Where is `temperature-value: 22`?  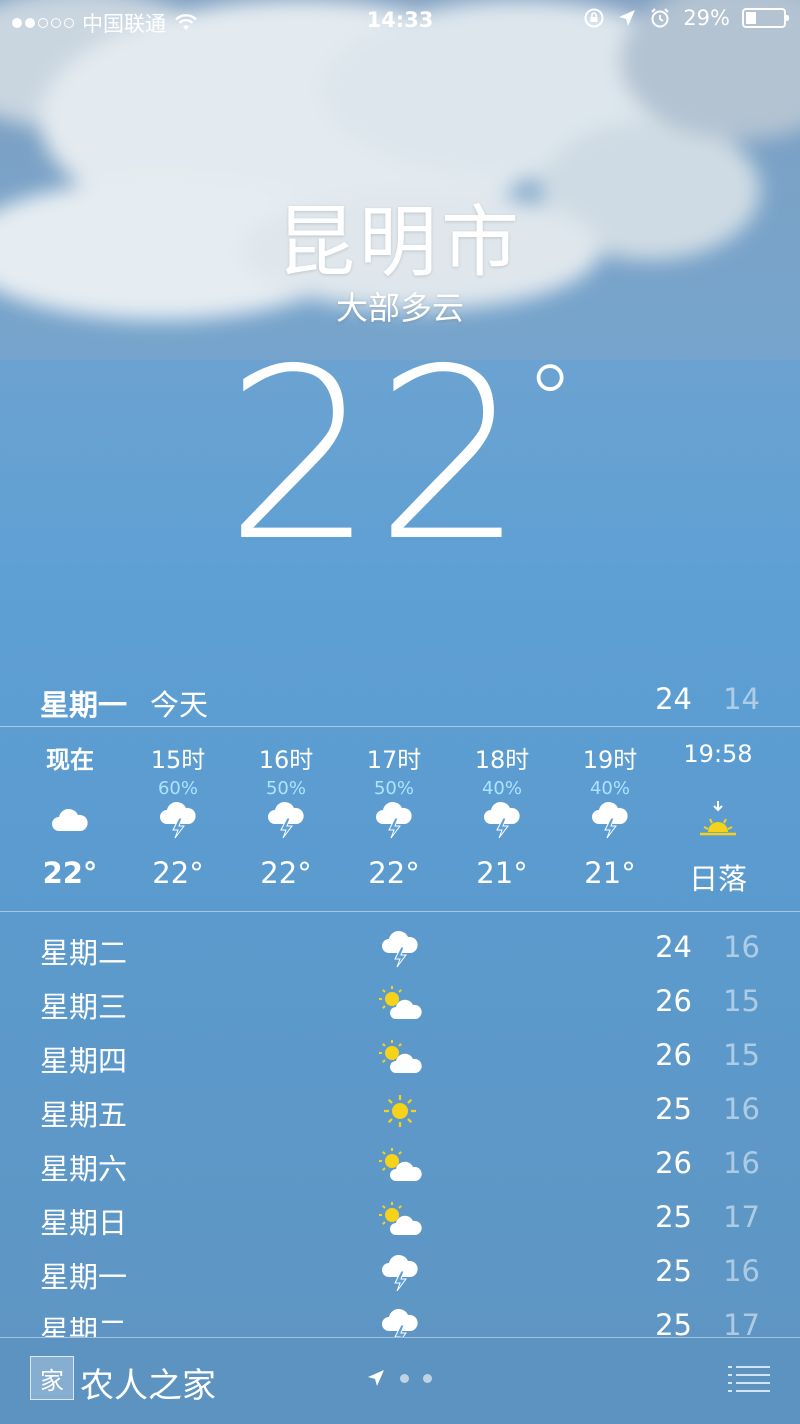
temperature-value: 22 is located at coordinates (375, 455).